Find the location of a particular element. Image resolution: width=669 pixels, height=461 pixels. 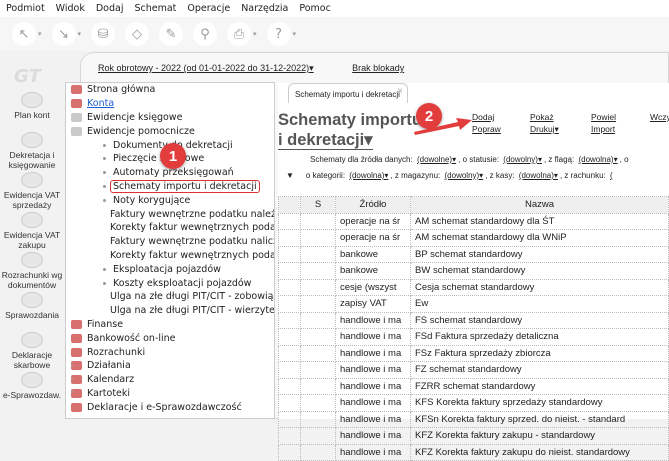

back-icon: ↖ is located at coordinates (24, 34).